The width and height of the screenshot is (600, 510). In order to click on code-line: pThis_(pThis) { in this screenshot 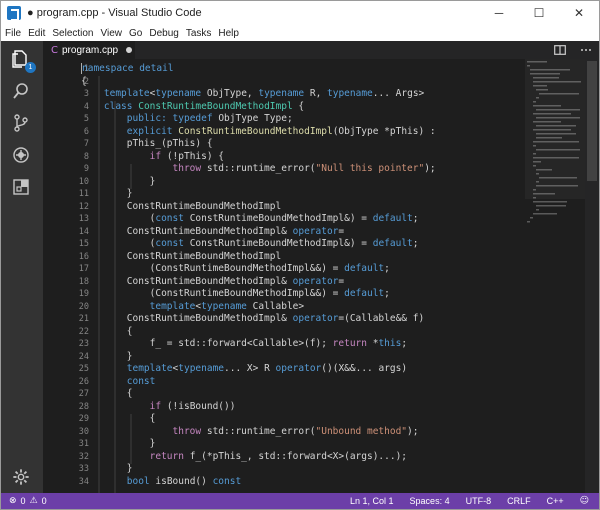, I will do `click(258, 144)`.